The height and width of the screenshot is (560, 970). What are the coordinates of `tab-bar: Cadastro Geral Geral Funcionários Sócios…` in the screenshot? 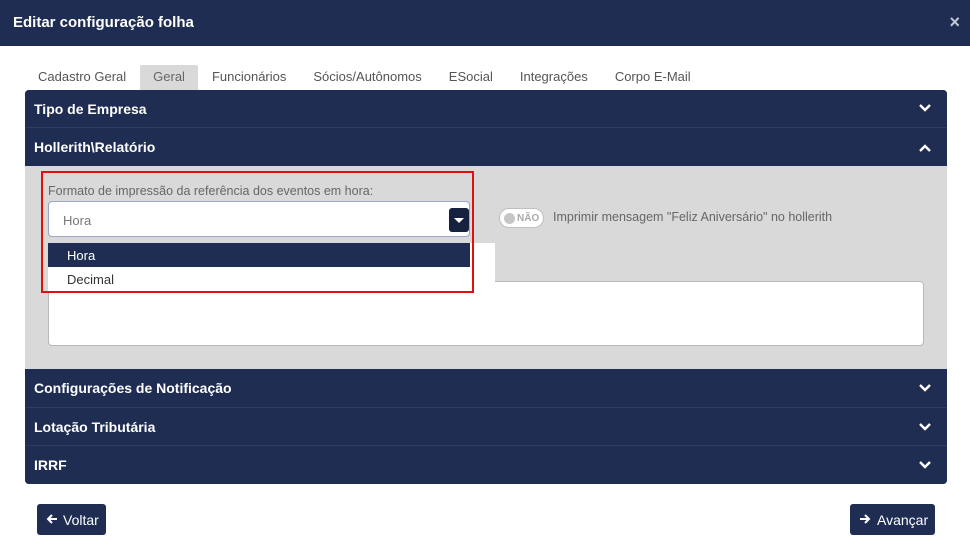 It's located at (365, 77).